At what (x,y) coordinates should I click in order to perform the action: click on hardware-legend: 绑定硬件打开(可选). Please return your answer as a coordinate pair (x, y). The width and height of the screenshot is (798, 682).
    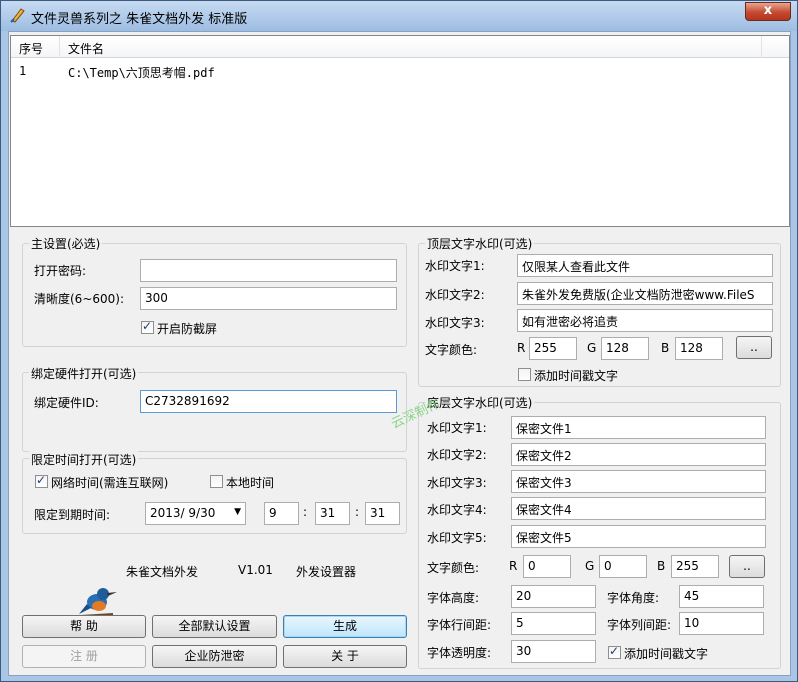
    Looking at the image, I should click on (84, 373).